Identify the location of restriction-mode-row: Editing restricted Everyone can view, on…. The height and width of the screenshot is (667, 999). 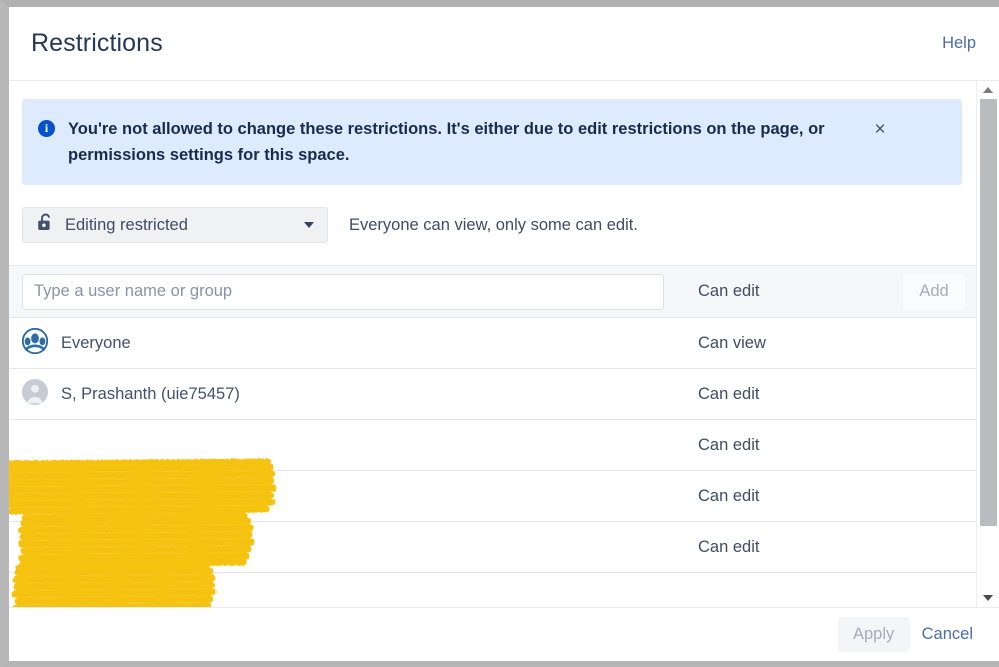
(499, 225).